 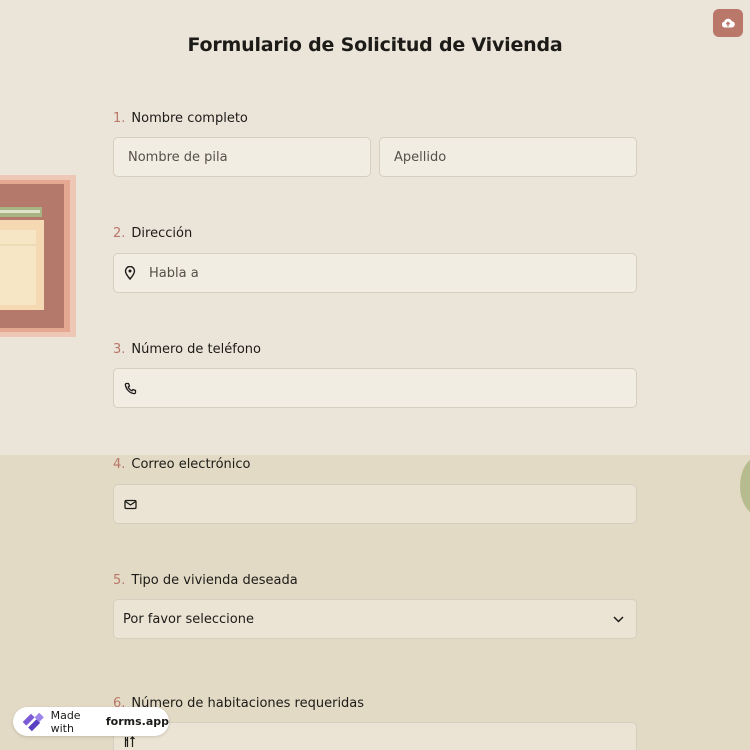 I want to click on upload-button, so click(x=728, y=23).